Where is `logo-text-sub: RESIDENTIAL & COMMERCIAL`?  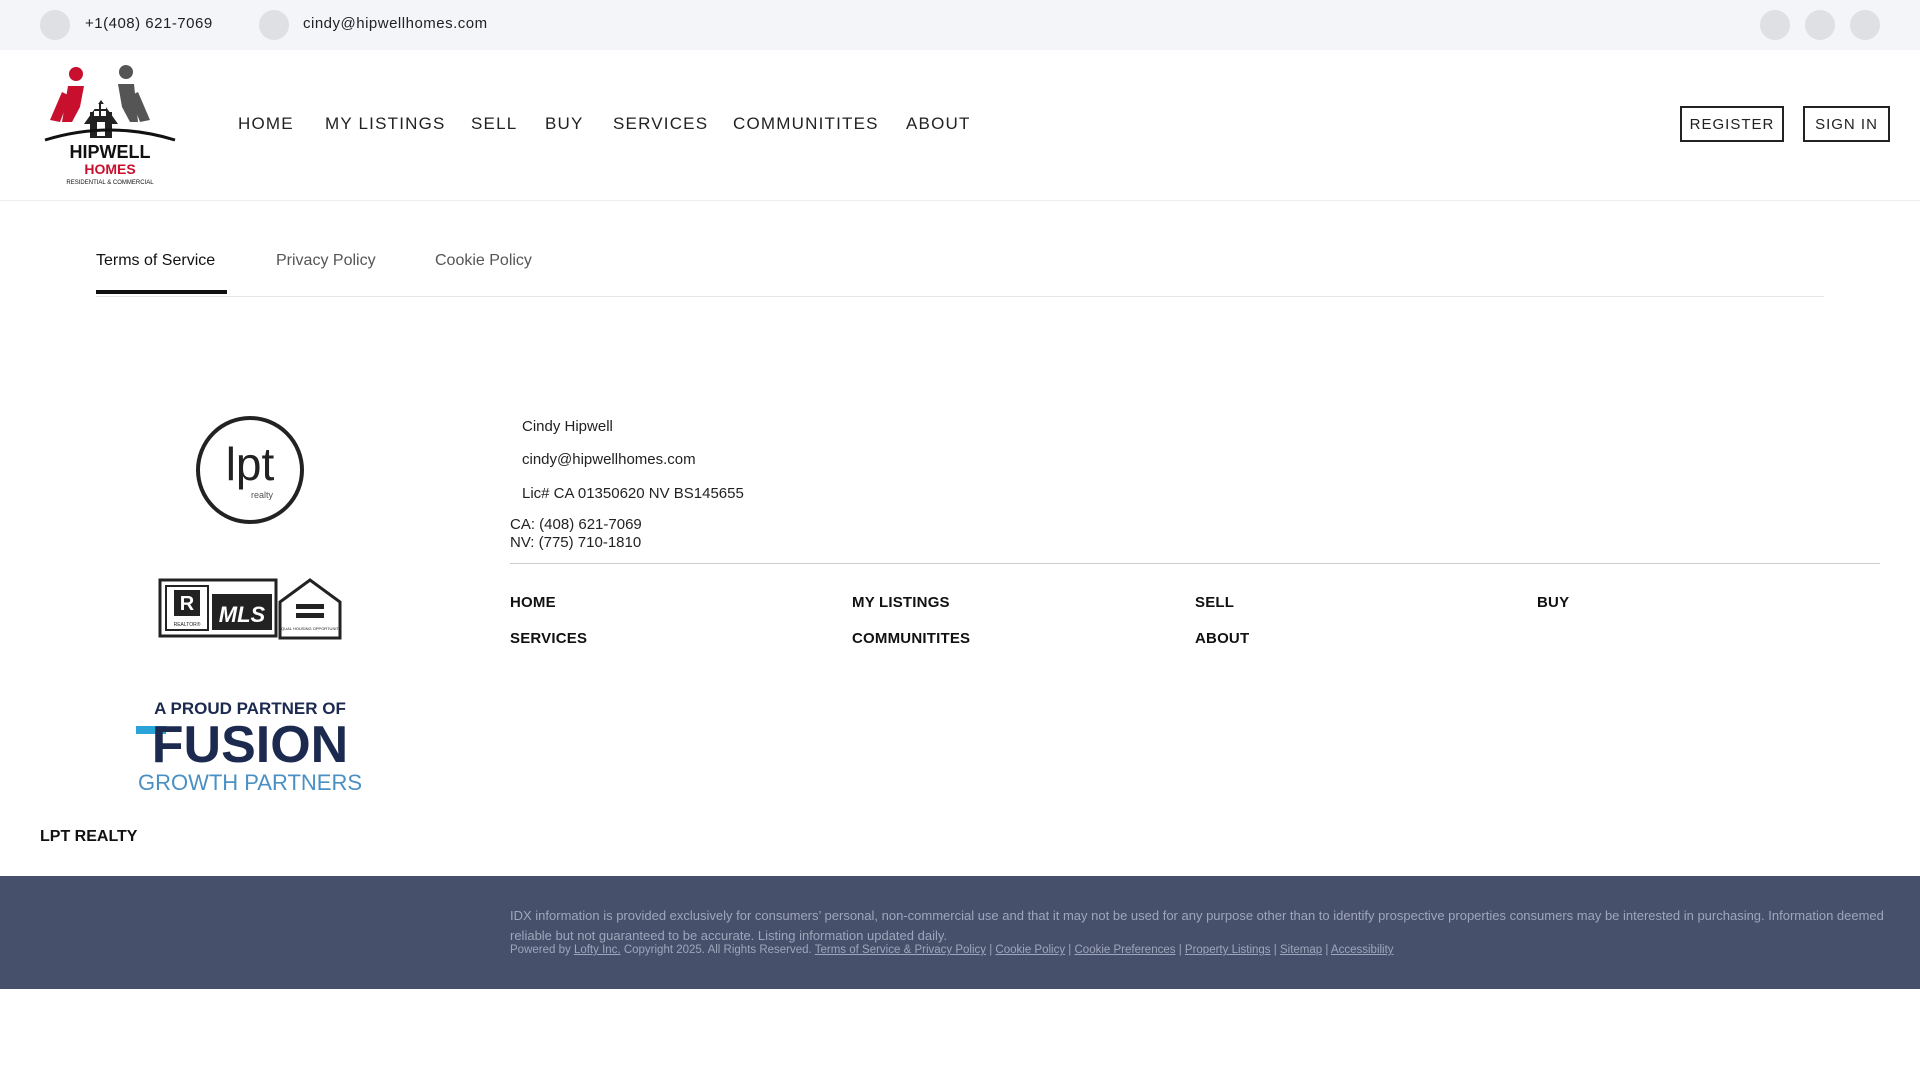 logo-text-sub: RESIDENTIAL & COMMERCIAL is located at coordinates (110, 183).